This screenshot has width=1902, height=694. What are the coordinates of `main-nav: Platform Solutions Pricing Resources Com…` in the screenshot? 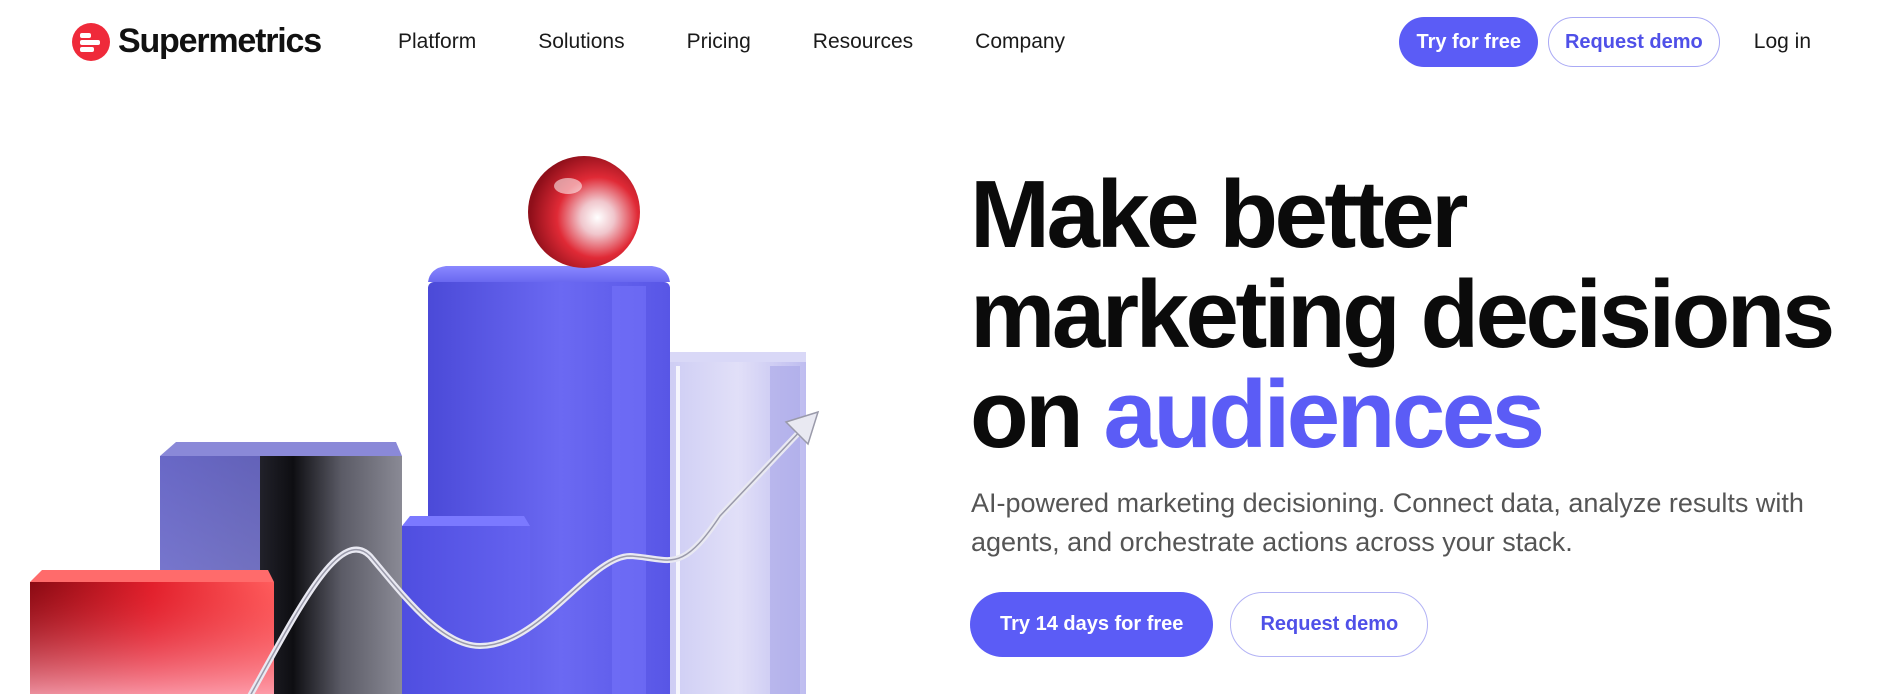 It's located at (731, 42).